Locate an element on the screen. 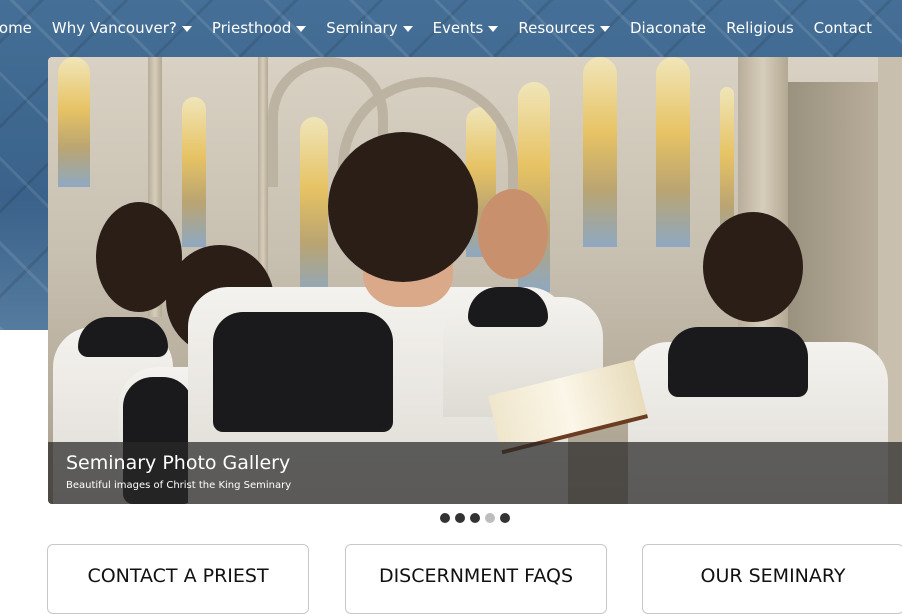 This screenshot has height=614, width=902. card-discernment-faqs: DISCERNMENT FAQS is located at coordinates (476, 579).